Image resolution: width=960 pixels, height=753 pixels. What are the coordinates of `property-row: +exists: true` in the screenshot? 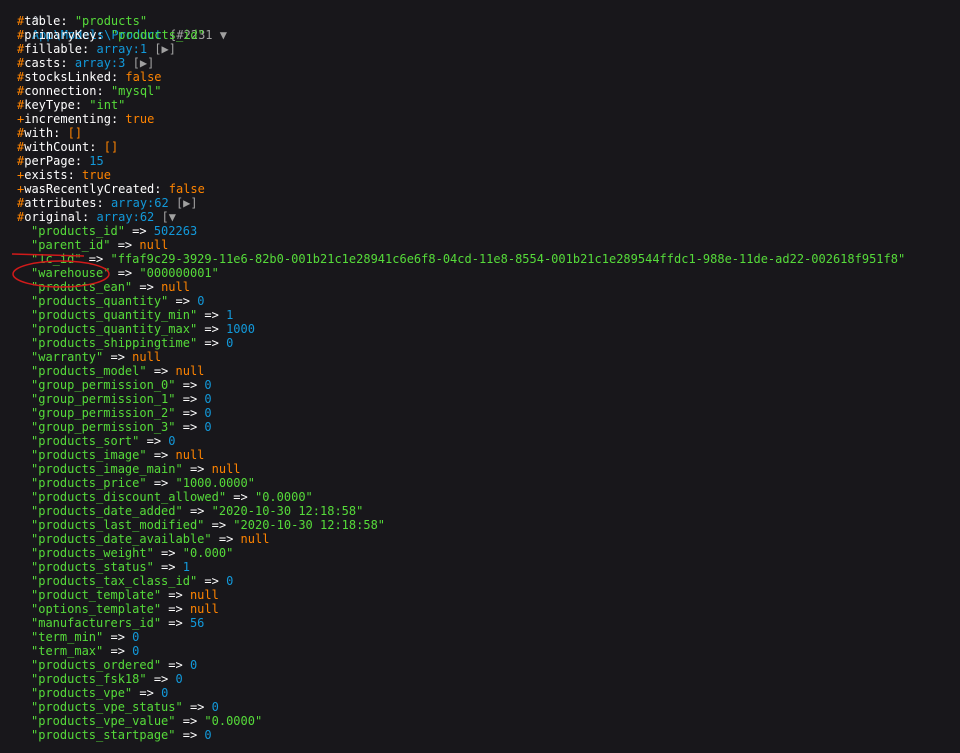 It's located at (64, 175).